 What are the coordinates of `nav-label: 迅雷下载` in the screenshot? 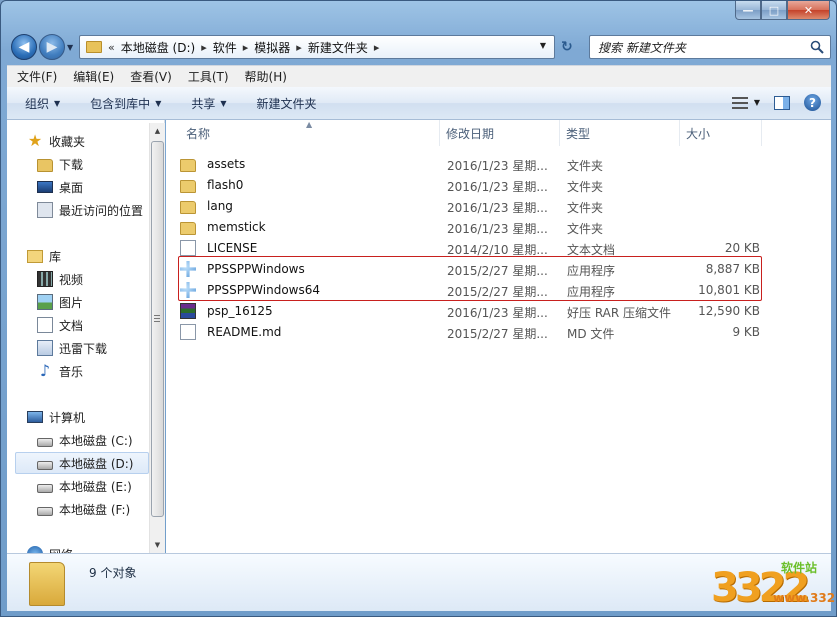 It's located at (83, 348).